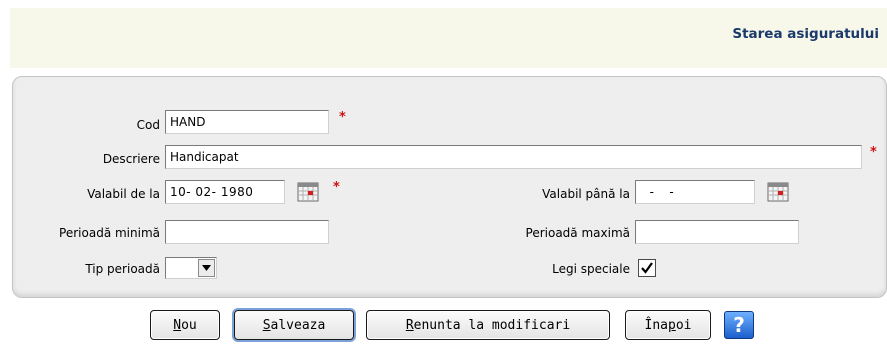 This screenshot has width=887, height=347. Describe the element at coordinates (247, 122) in the screenshot. I see `cod-input: HAND` at that location.